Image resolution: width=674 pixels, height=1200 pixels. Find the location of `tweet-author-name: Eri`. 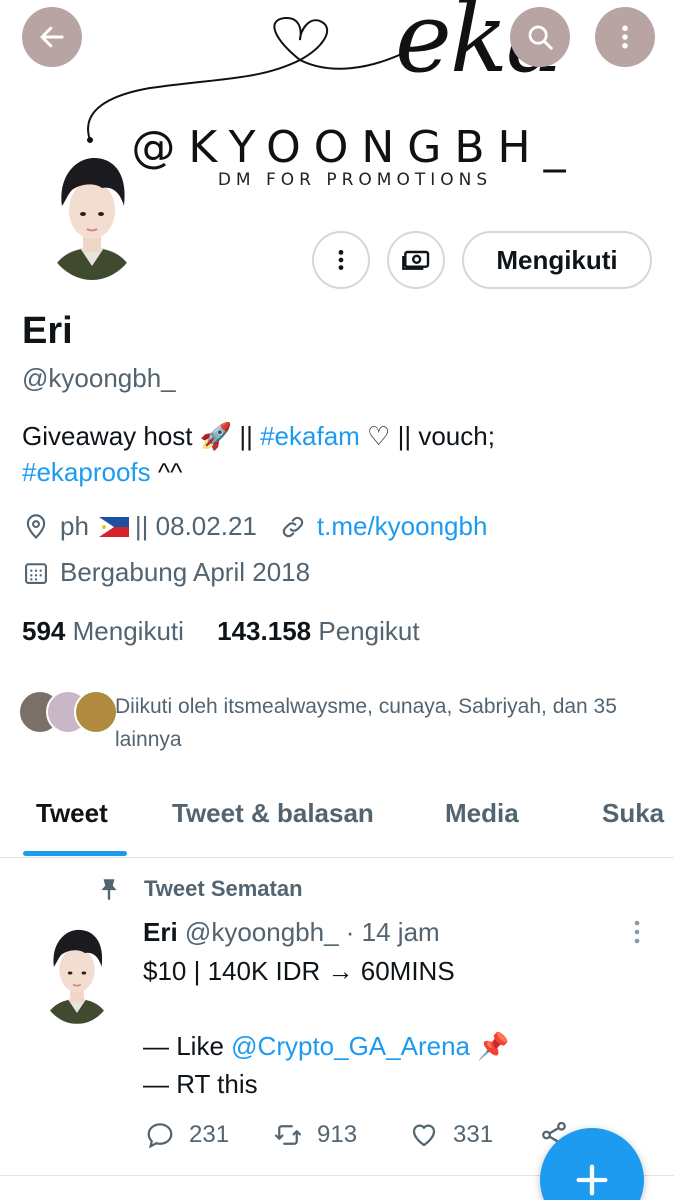

tweet-author-name: Eri is located at coordinates (160, 932).